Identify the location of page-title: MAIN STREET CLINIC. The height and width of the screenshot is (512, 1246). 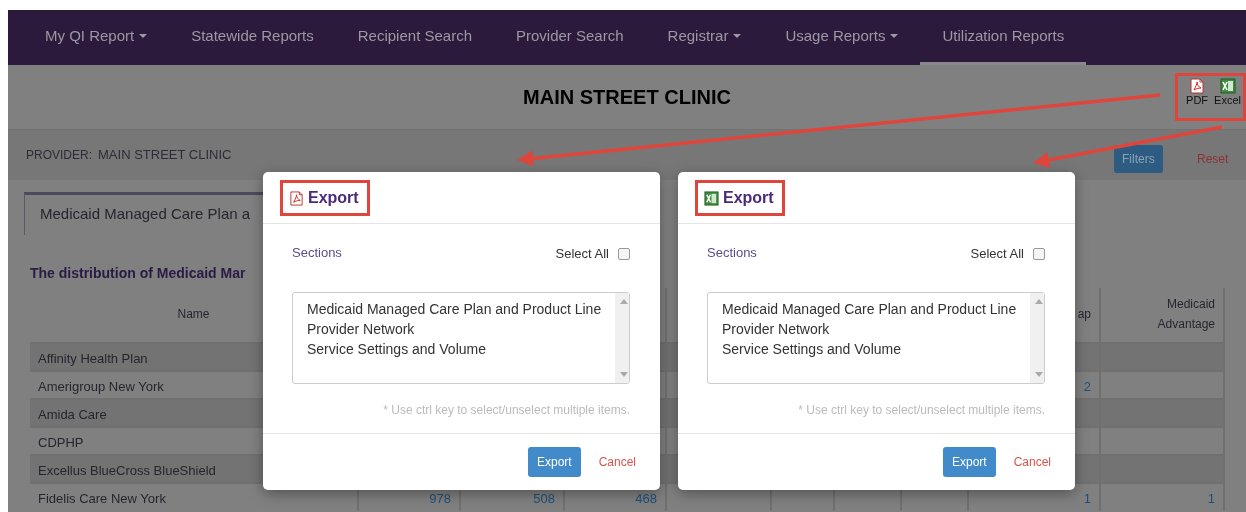
(627, 97).